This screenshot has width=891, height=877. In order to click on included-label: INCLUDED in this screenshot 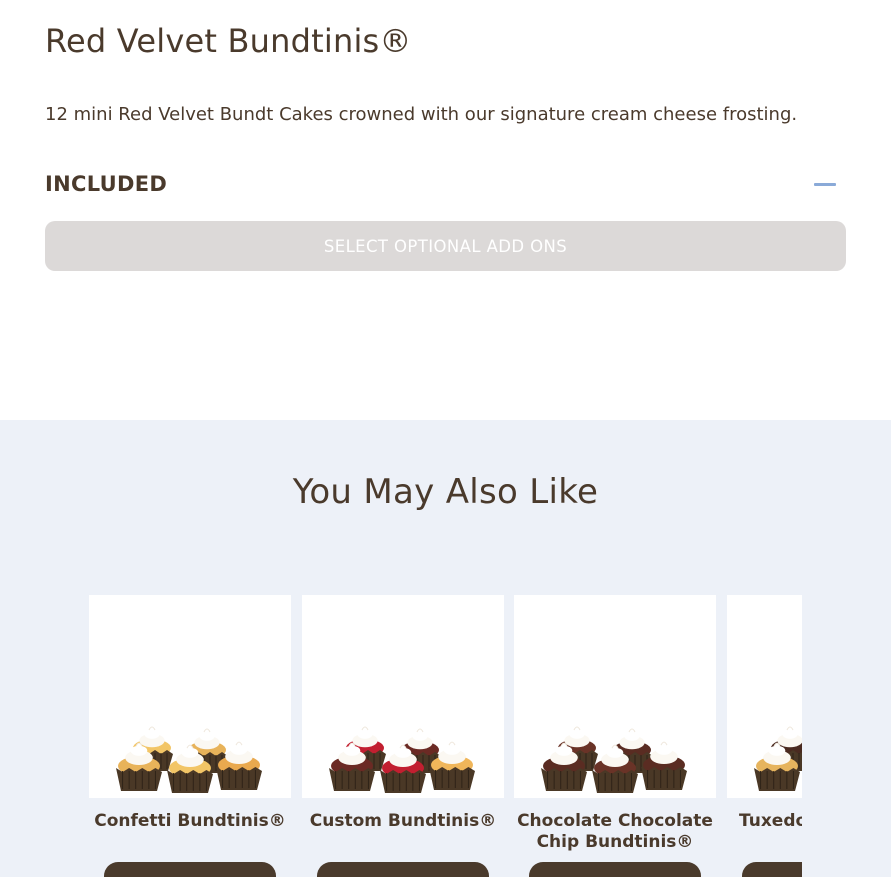, I will do `click(106, 184)`.